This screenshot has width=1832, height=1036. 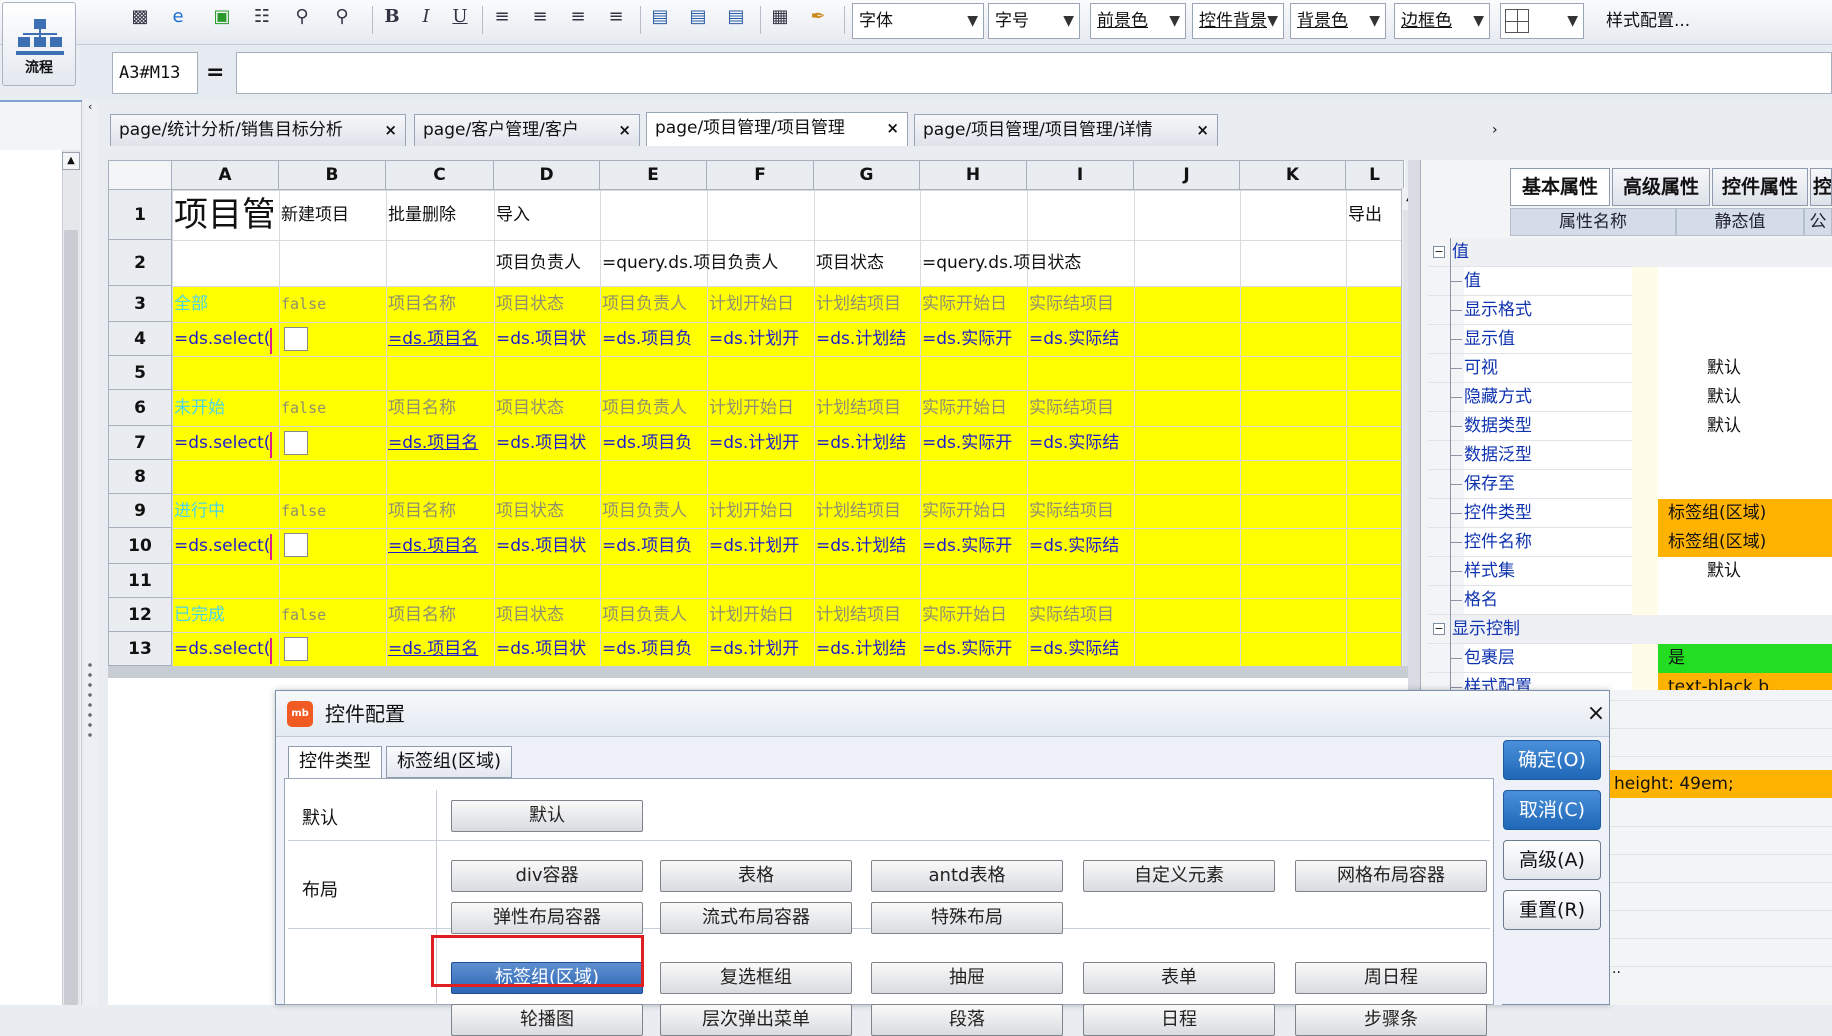 I want to click on property-row: 值, so click(x=1630, y=281).